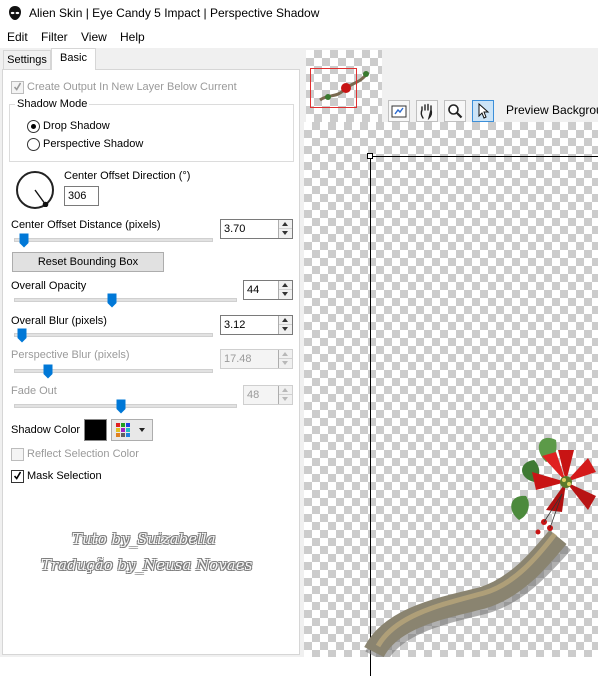 Image resolution: width=598 pixels, height=676 pixels. What do you see at coordinates (299, 37) in the screenshot?
I see `menu-bar: Edit Filter View Help` at bounding box center [299, 37].